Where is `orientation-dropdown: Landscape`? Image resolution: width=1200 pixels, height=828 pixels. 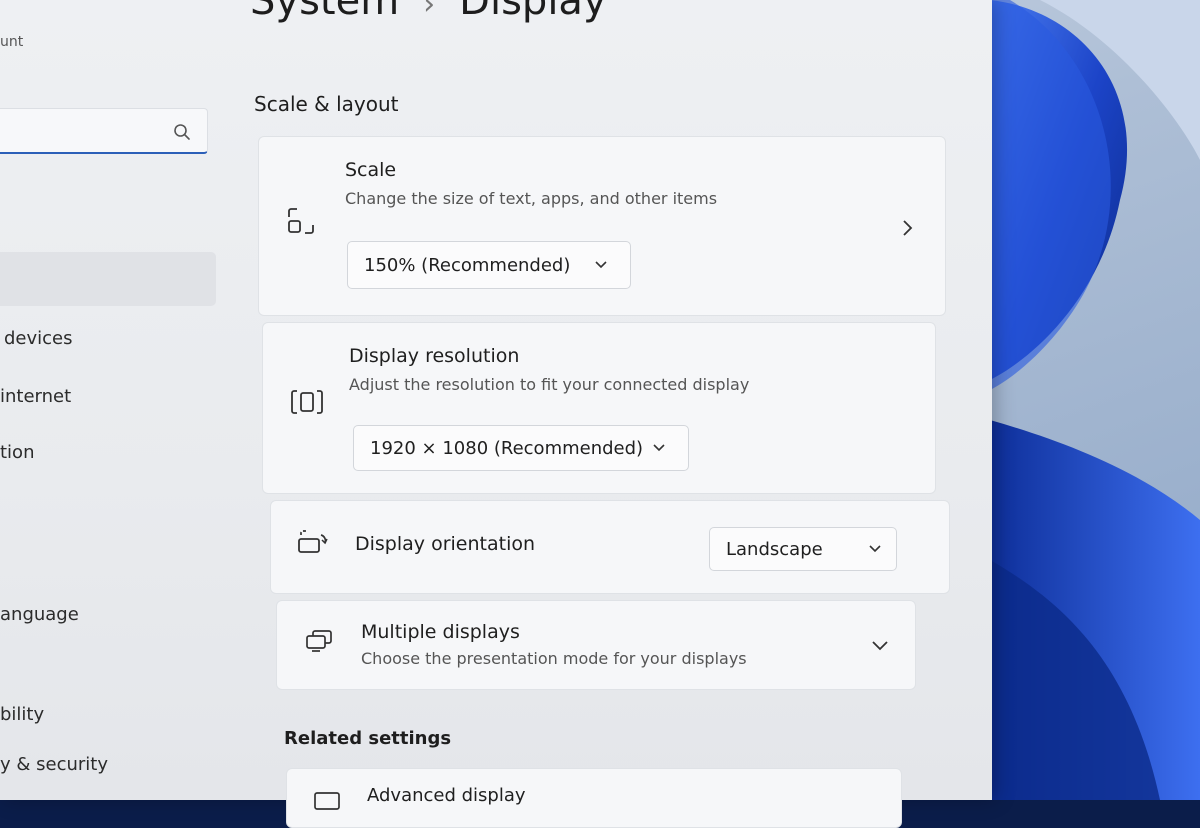 orientation-dropdown: Landscape is located at coordinates (803, 549).